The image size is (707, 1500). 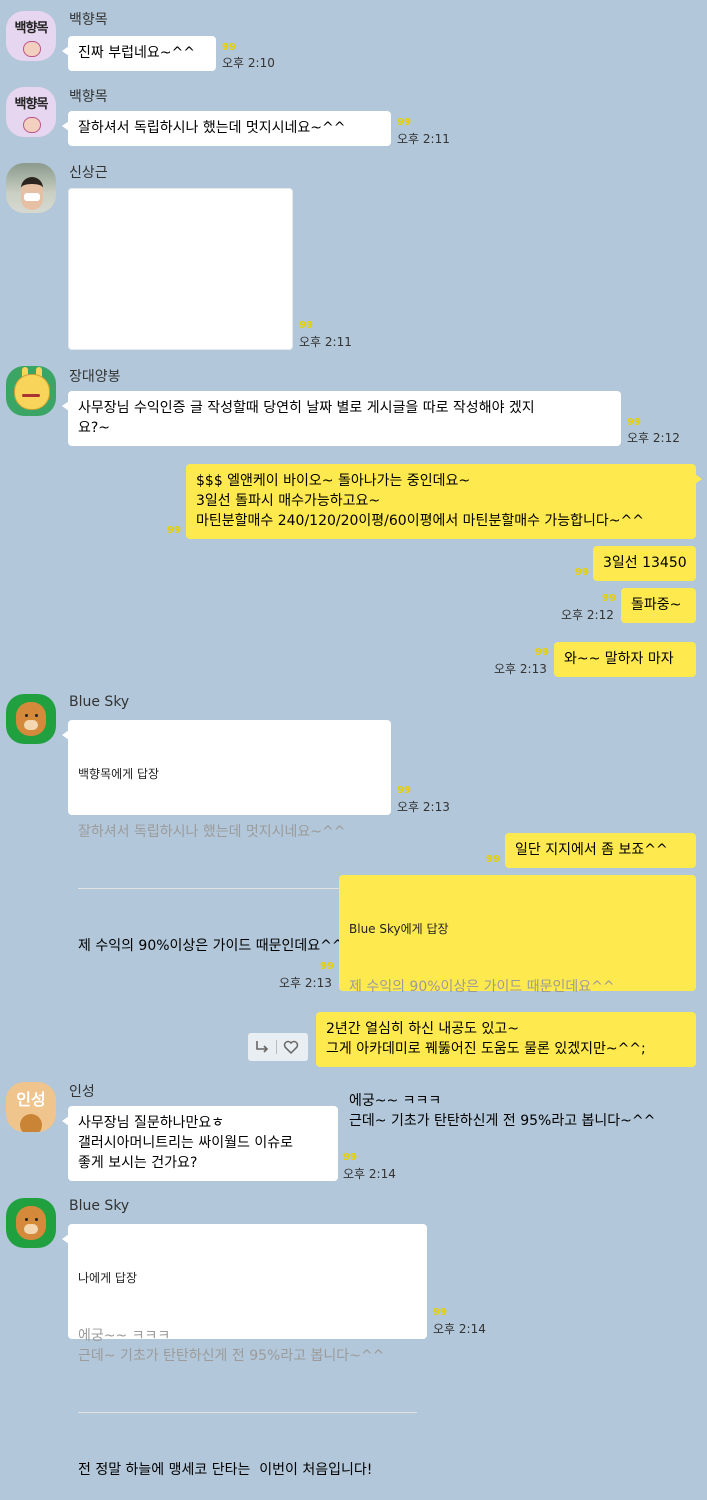 What do you see at coordinates (82, 1092) in the screenshot?
I see `sender-name: 인성` at bounding box center [82, 1092].